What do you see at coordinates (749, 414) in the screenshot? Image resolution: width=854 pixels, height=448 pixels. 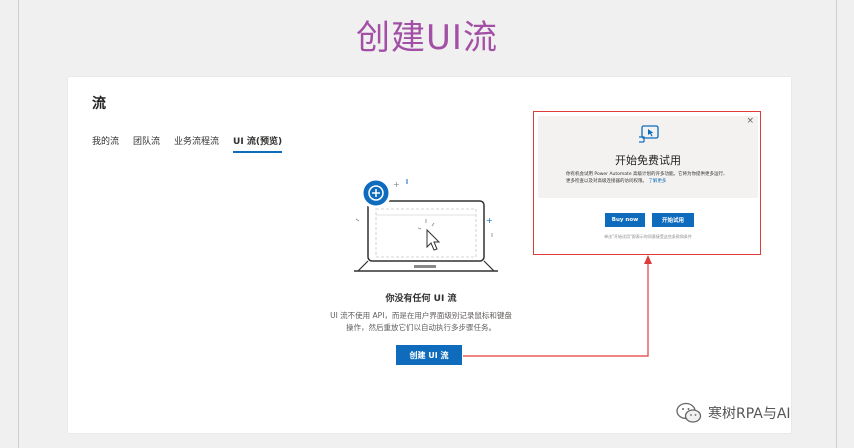 I see `watermark-text: 寒树RPA与AI` at bounding box center [749, 414].